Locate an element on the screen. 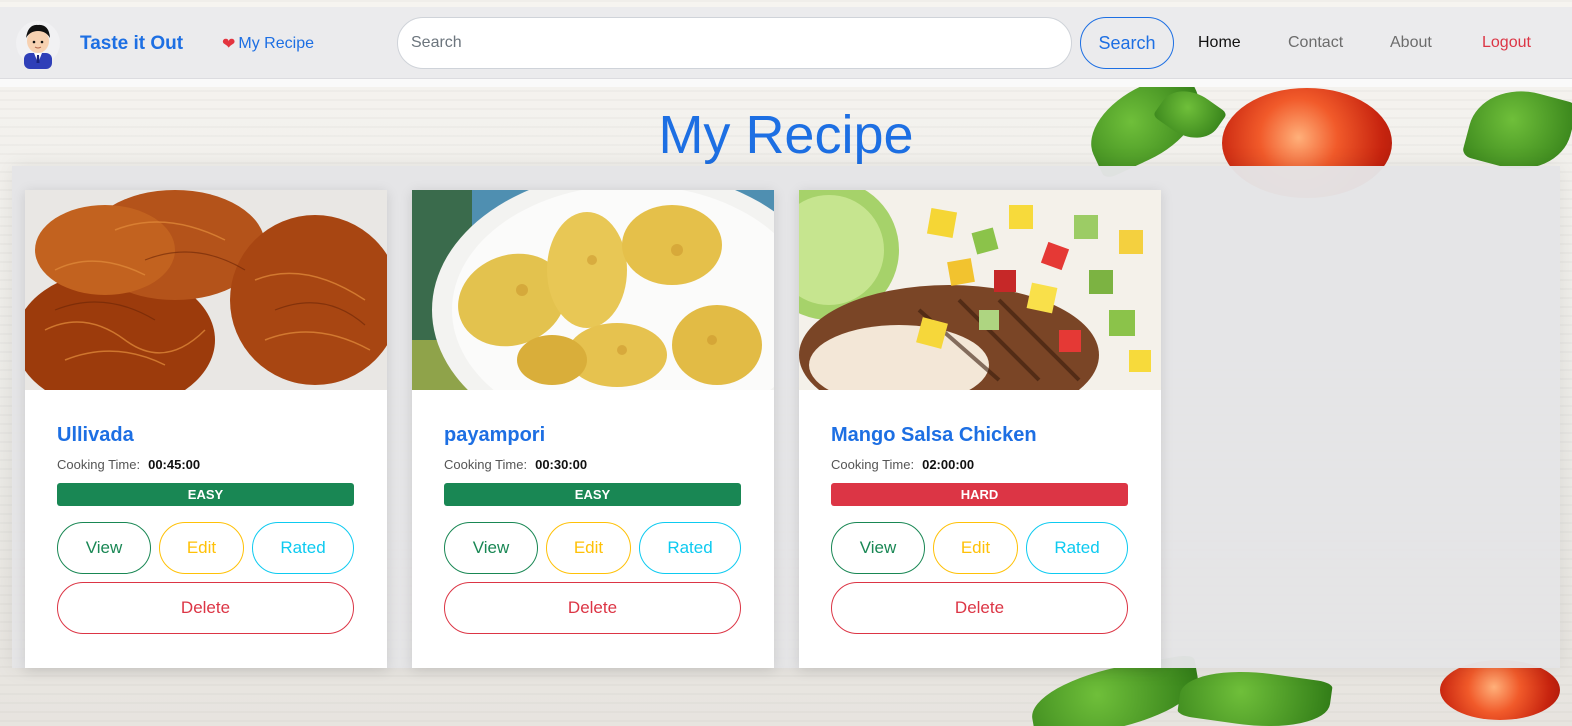 This screenshot has height=726, width=1572. recipe-title: payampori is located at coordinates (494, 435).